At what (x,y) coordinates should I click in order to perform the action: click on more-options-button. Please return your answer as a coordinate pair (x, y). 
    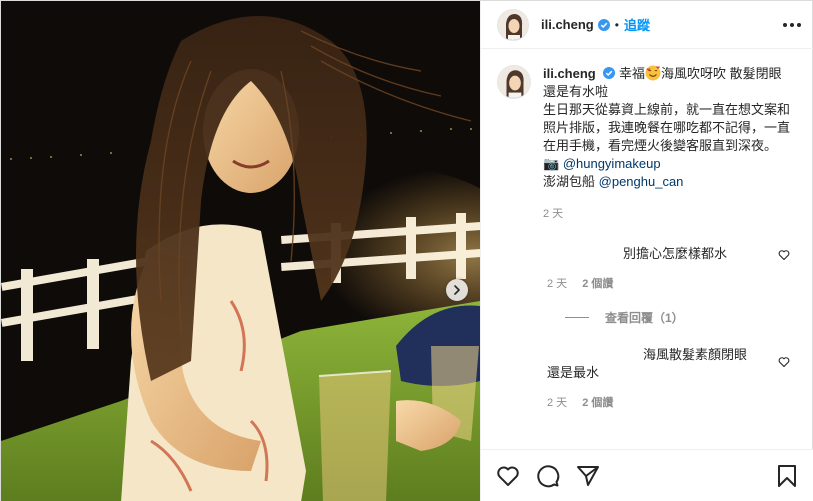
    Looking at the image, I should click on (792, 25).